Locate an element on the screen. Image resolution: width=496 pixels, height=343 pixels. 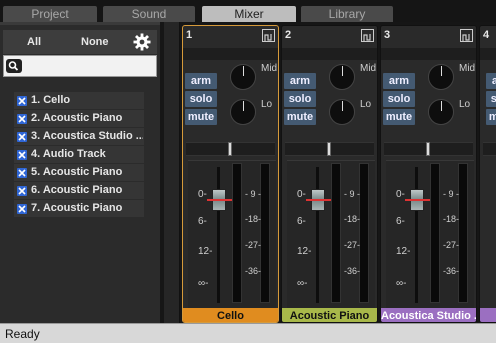
search-box is located at coordinates (80, 66).